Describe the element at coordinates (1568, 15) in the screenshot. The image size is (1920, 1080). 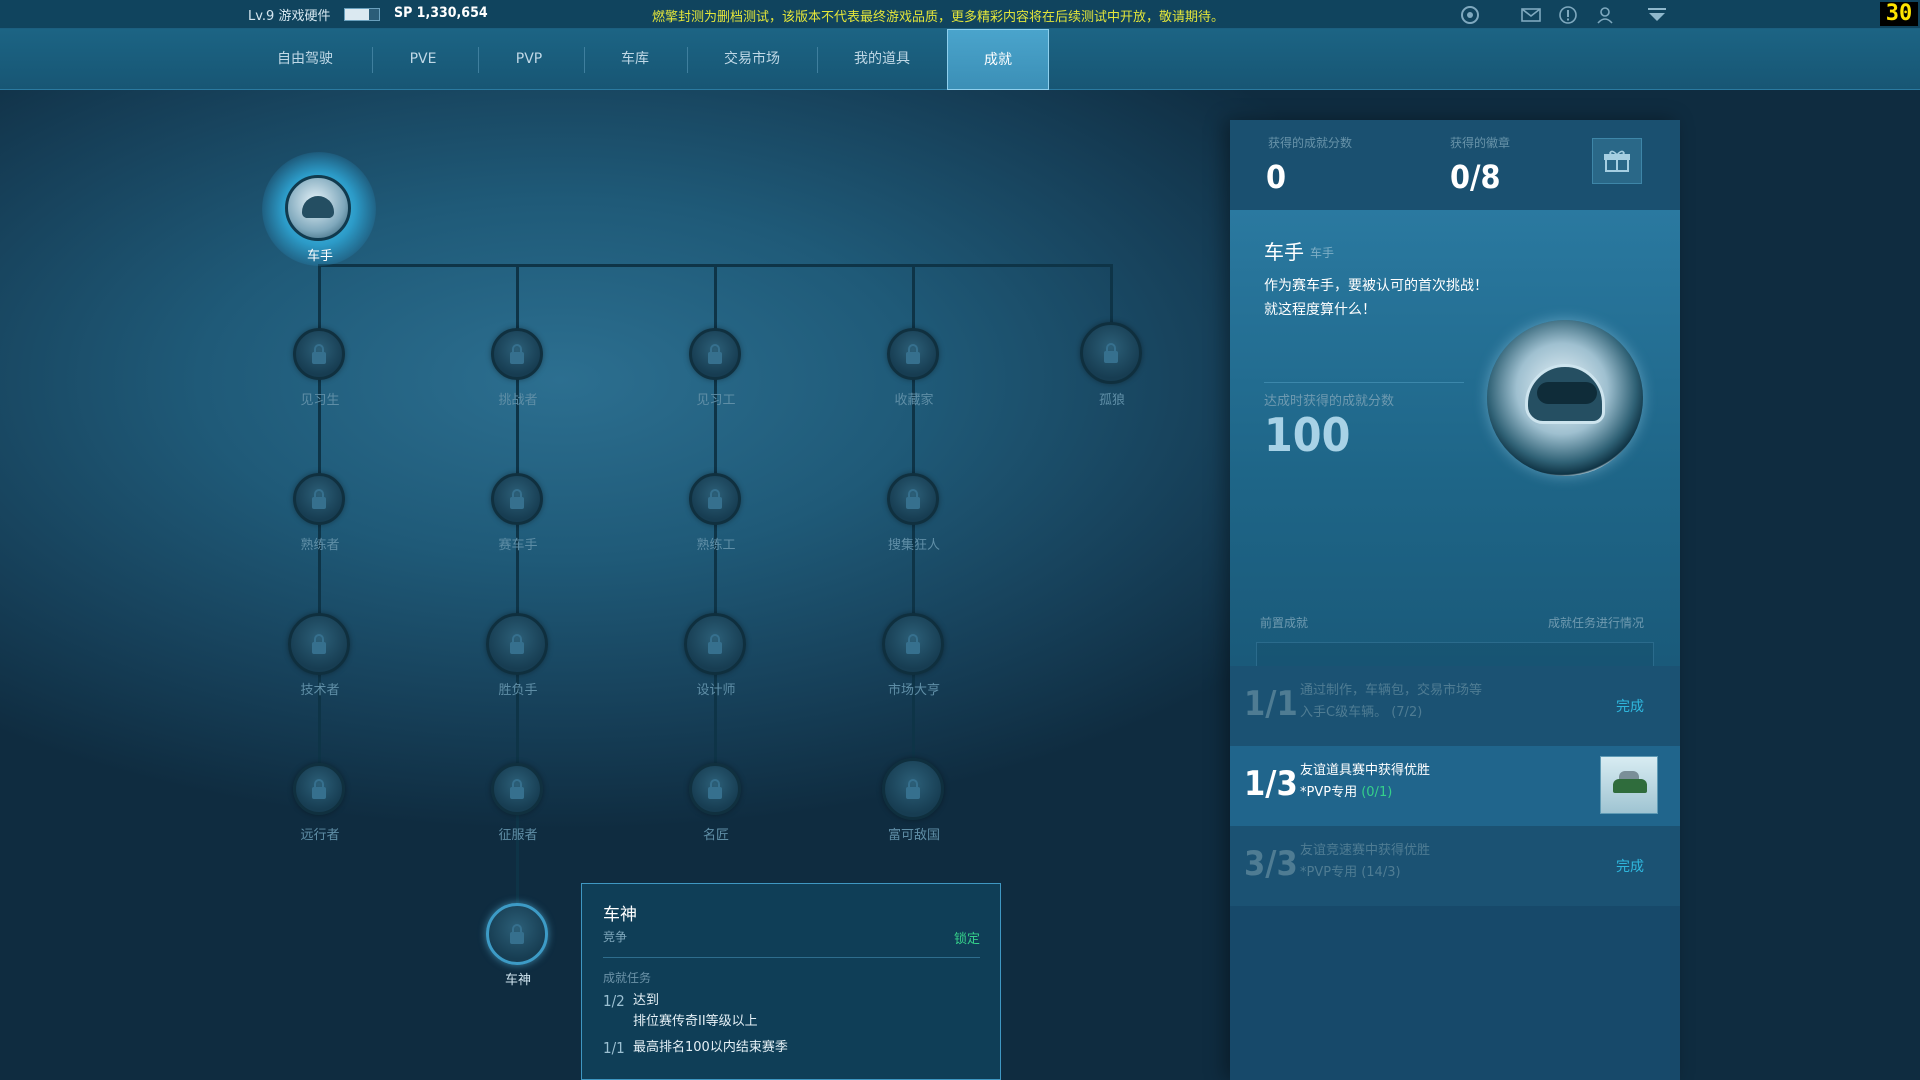
I see `alert-icon` at that location.